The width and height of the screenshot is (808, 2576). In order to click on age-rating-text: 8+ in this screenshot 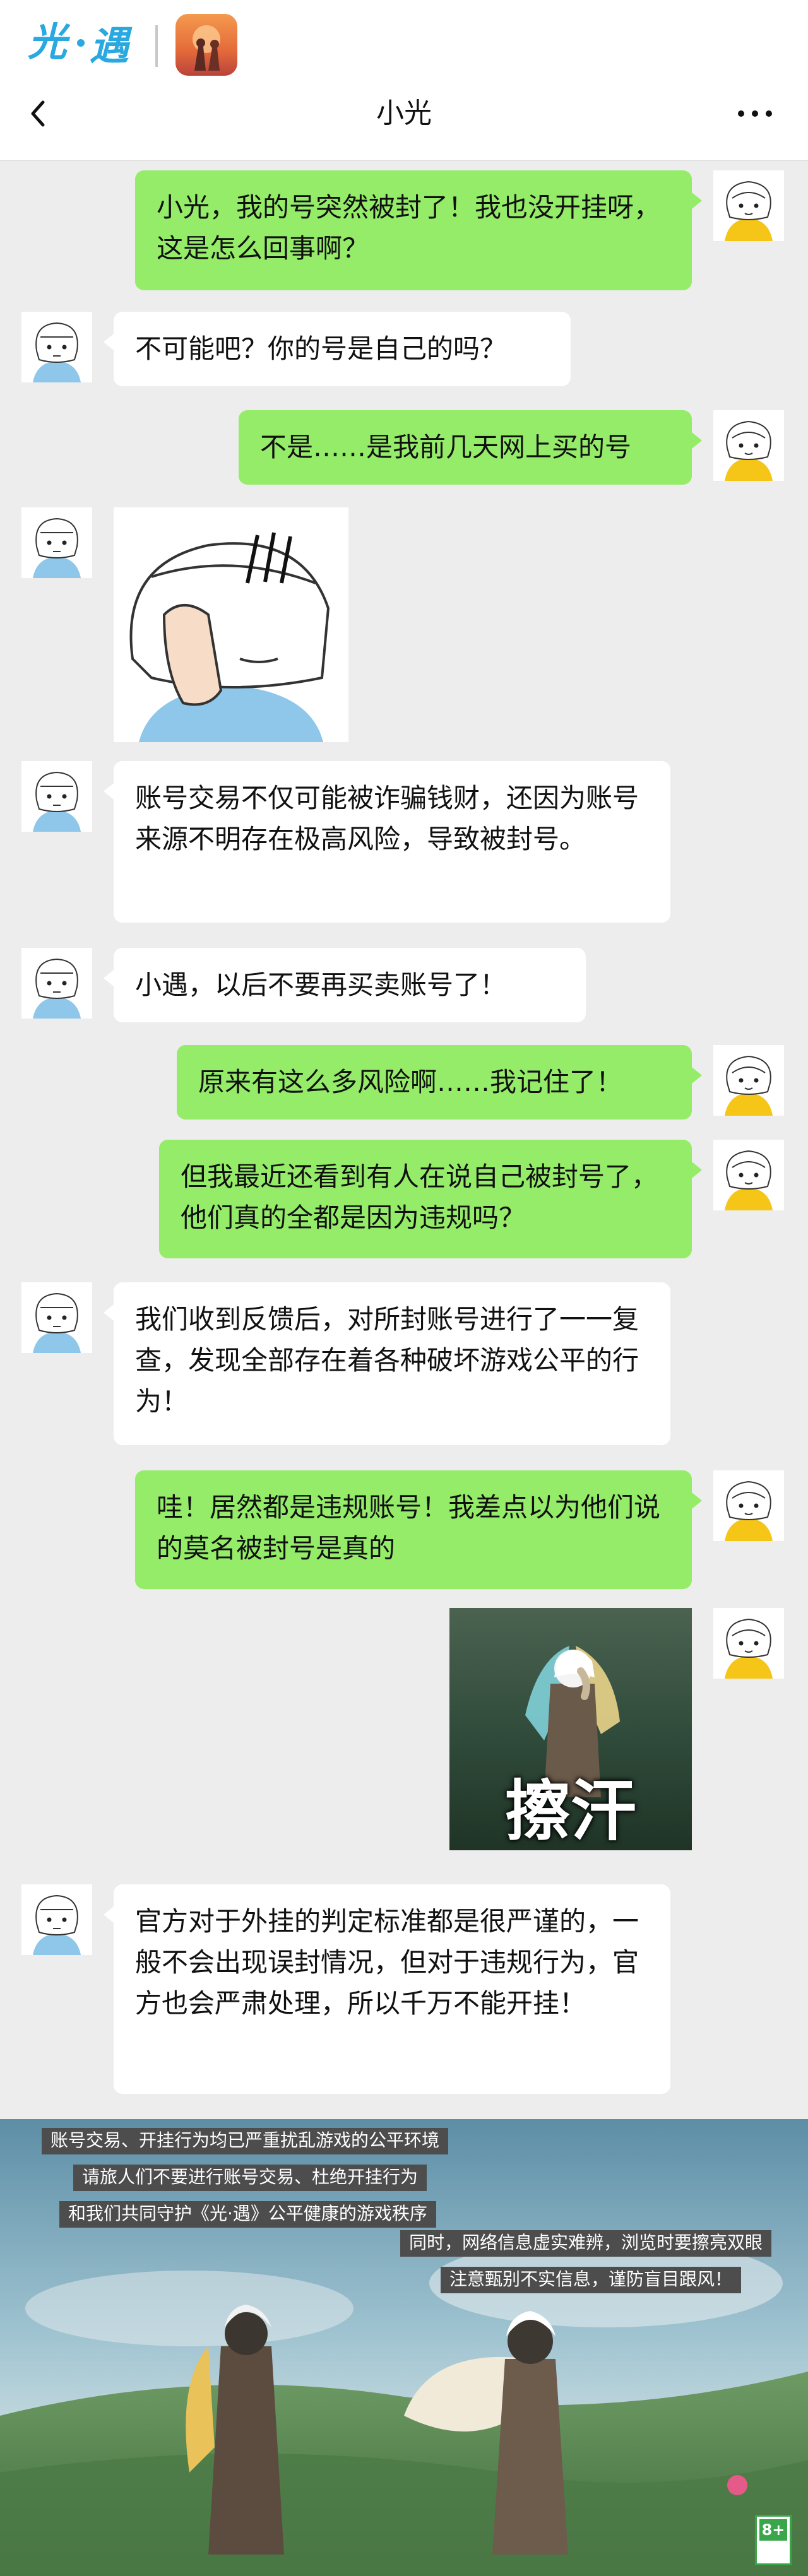, I will do `click(773, 2530)`.